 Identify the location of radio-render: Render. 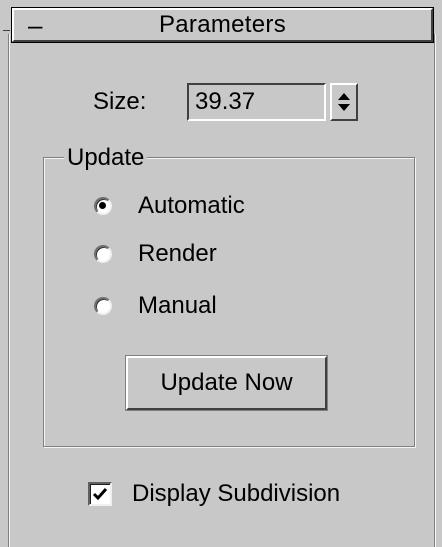
(155, 254).